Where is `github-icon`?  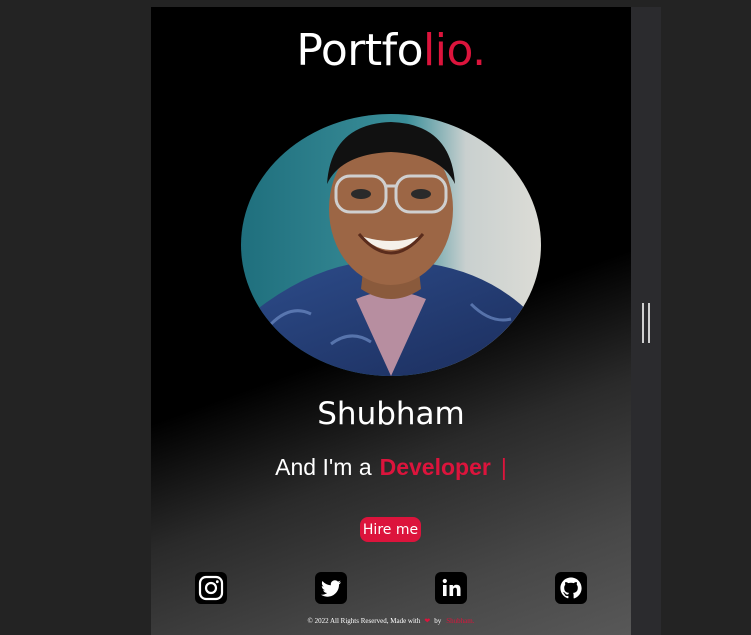
github-icon is located at coordinates (571, 588).